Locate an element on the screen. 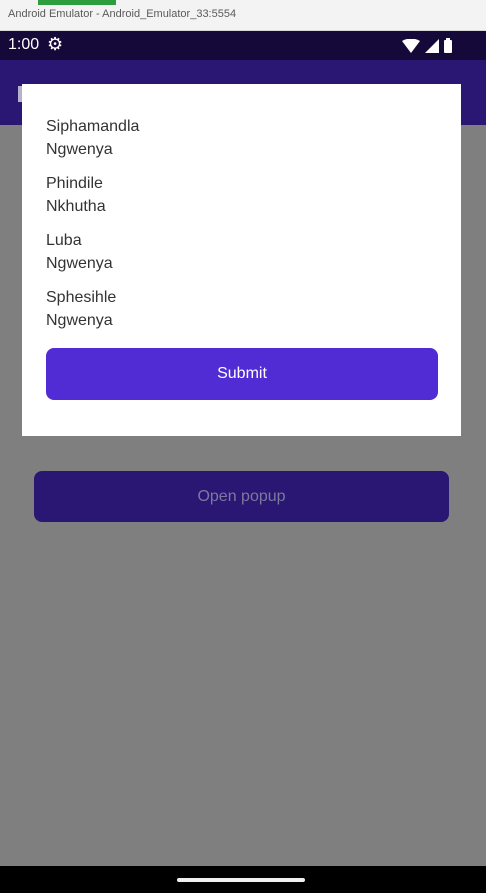 The height and width of the screenshot is (893, 486). status-icons is located at coordinates (427, 45).